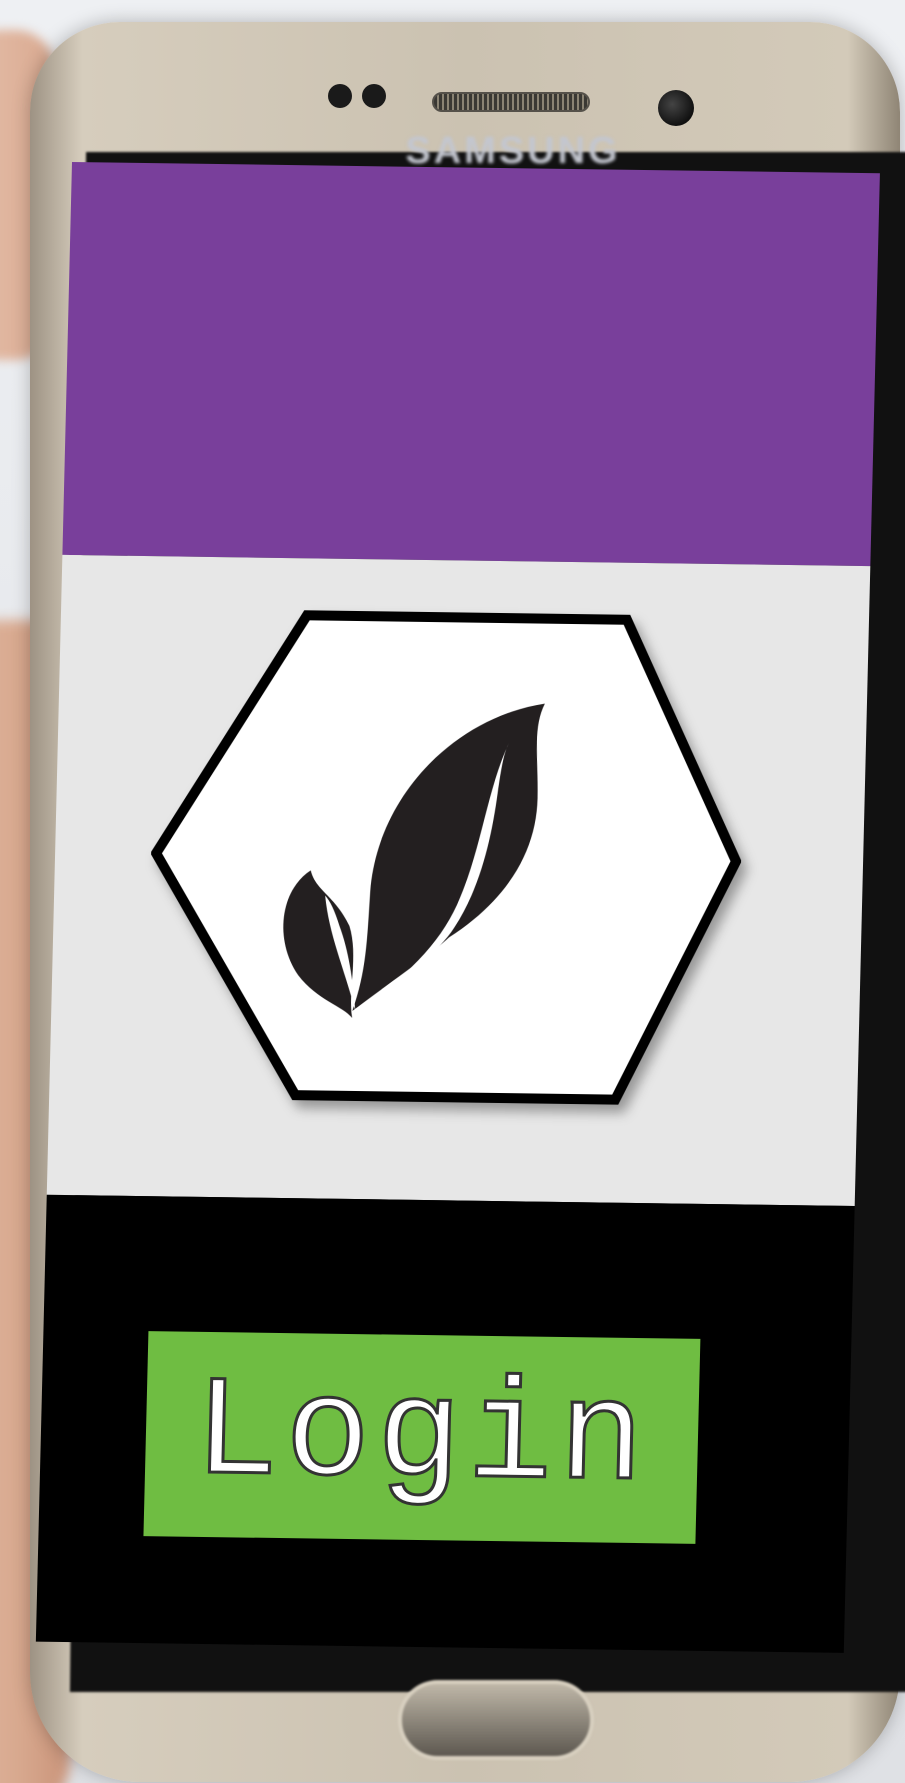 The width and height of the screenshot is (905, 1783). What do you see at coordinates (496, 1720) in the screenshot?
I see `home-button` at bounding box center [496, 1720].